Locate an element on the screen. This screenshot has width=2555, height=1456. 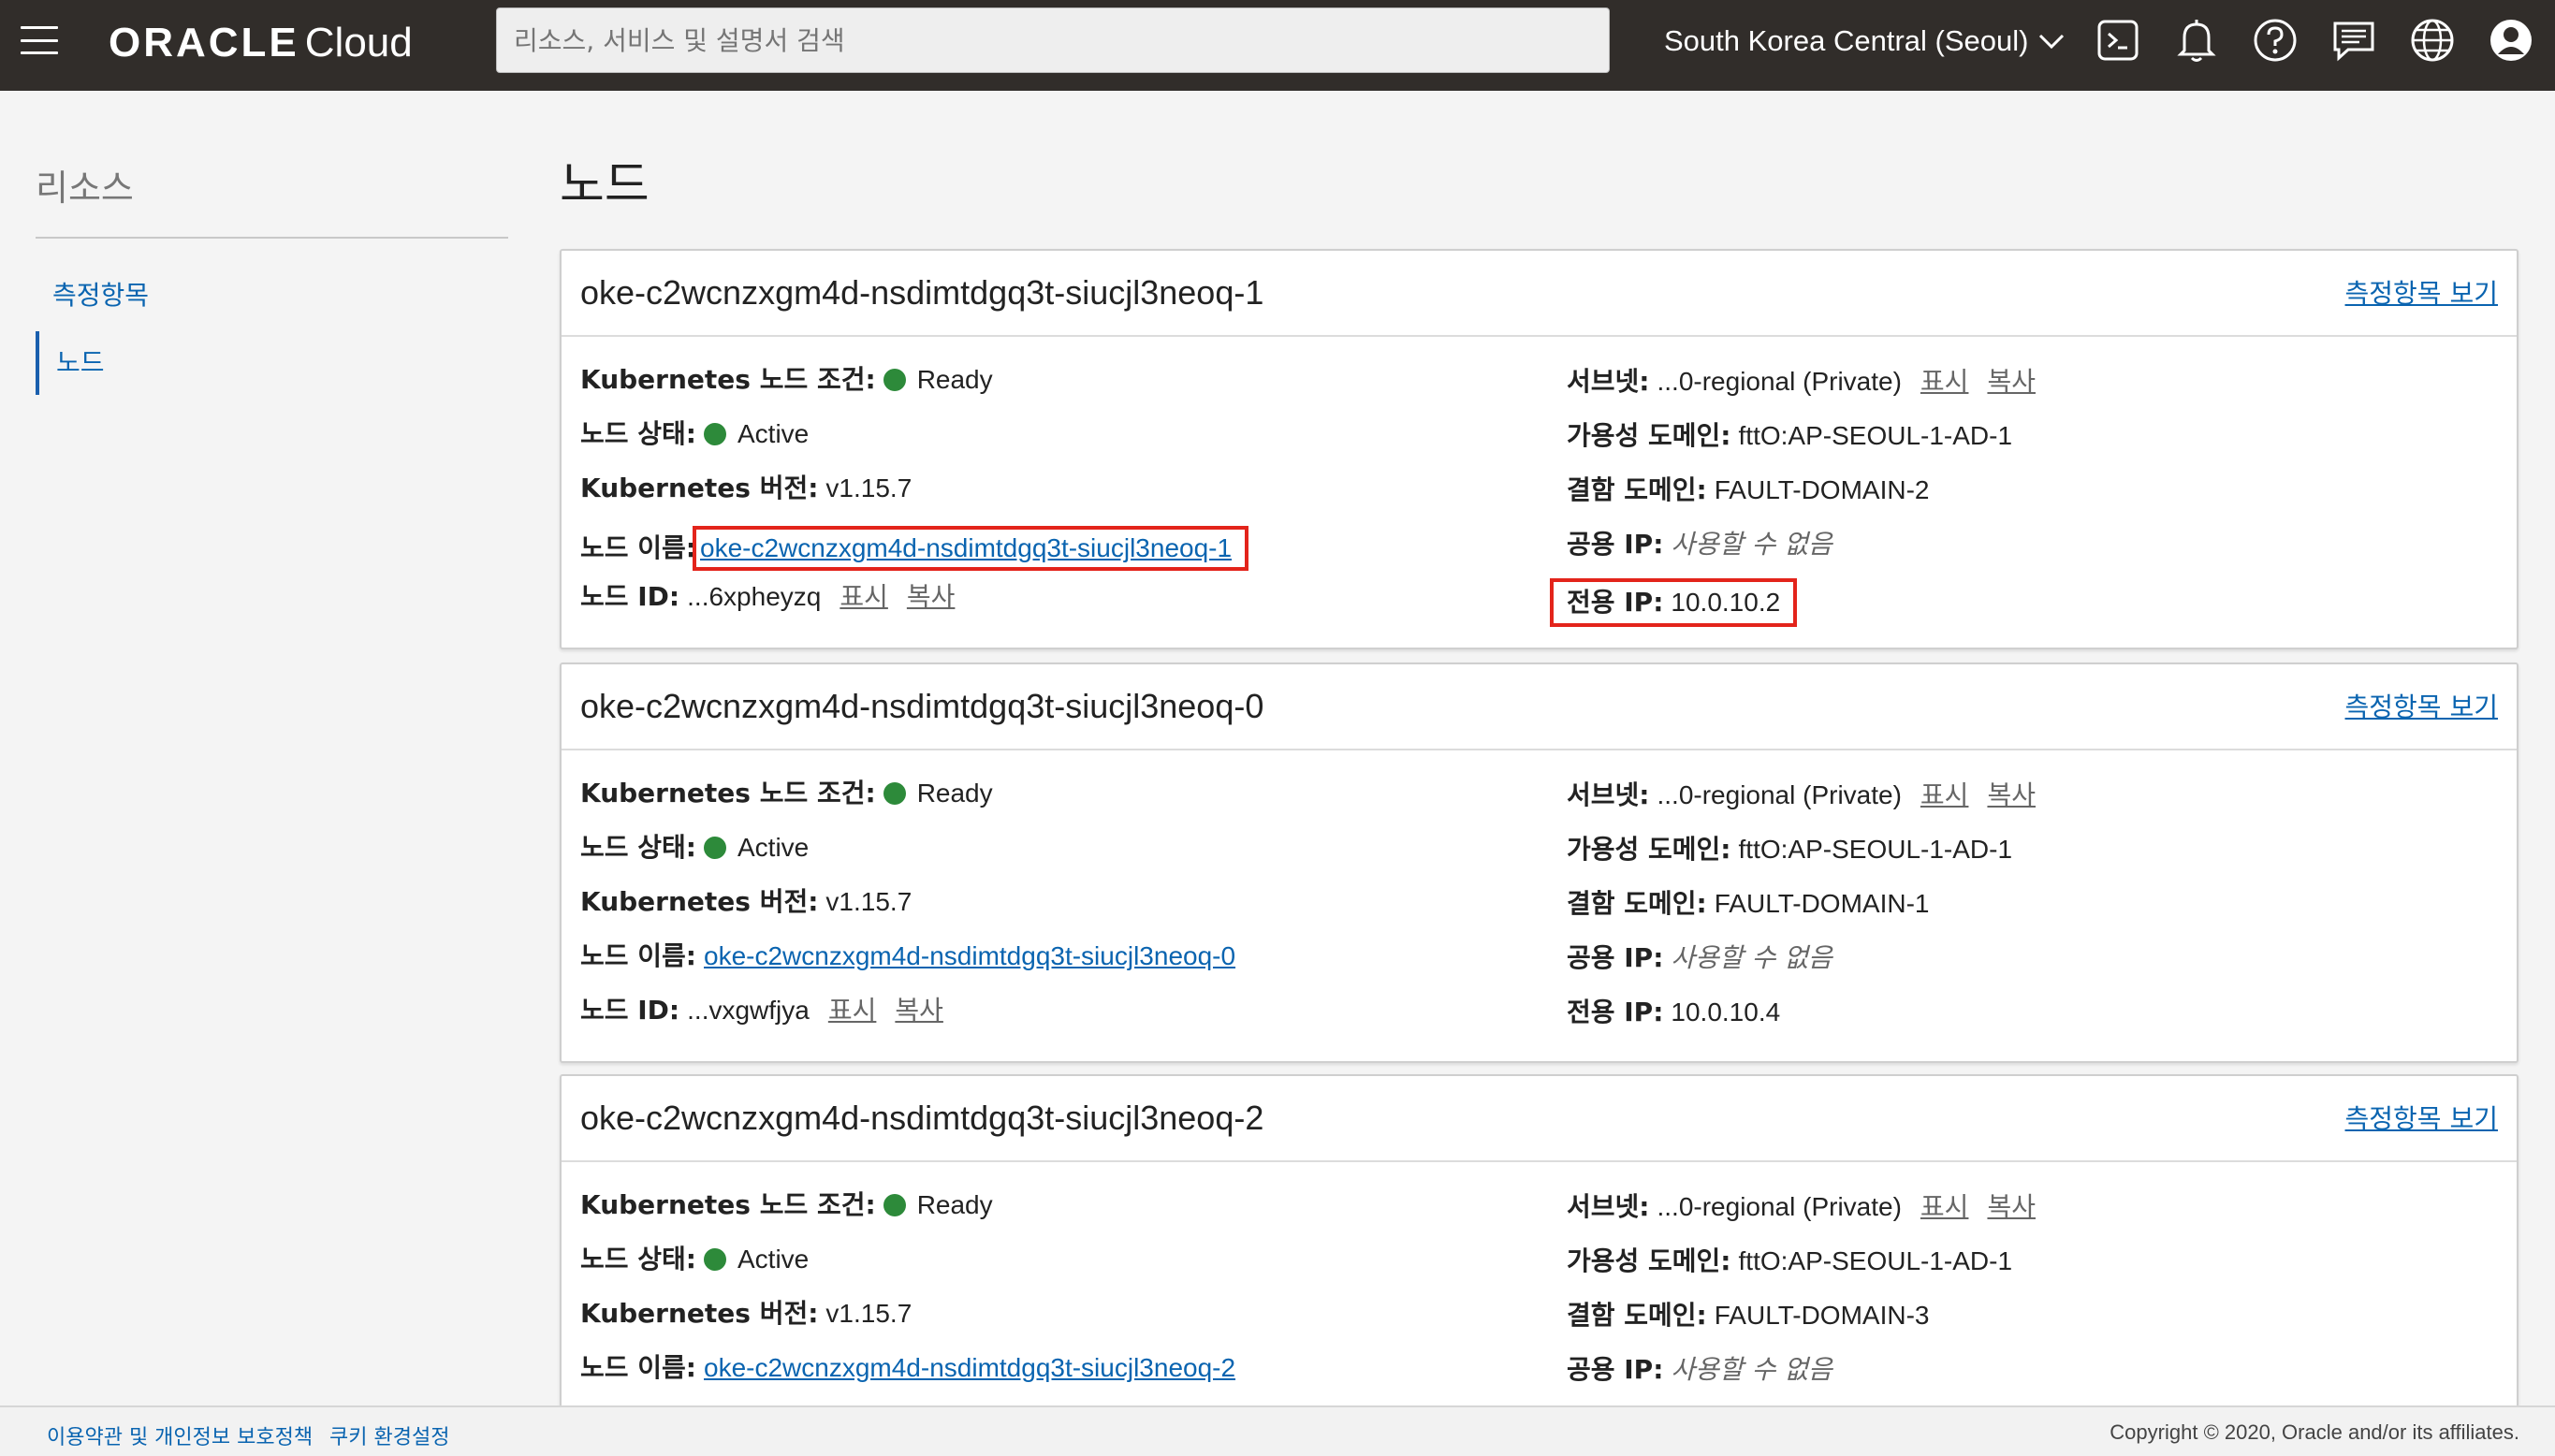
private-ip-label: 전용 IP: is located at coordinates (1615, 602).